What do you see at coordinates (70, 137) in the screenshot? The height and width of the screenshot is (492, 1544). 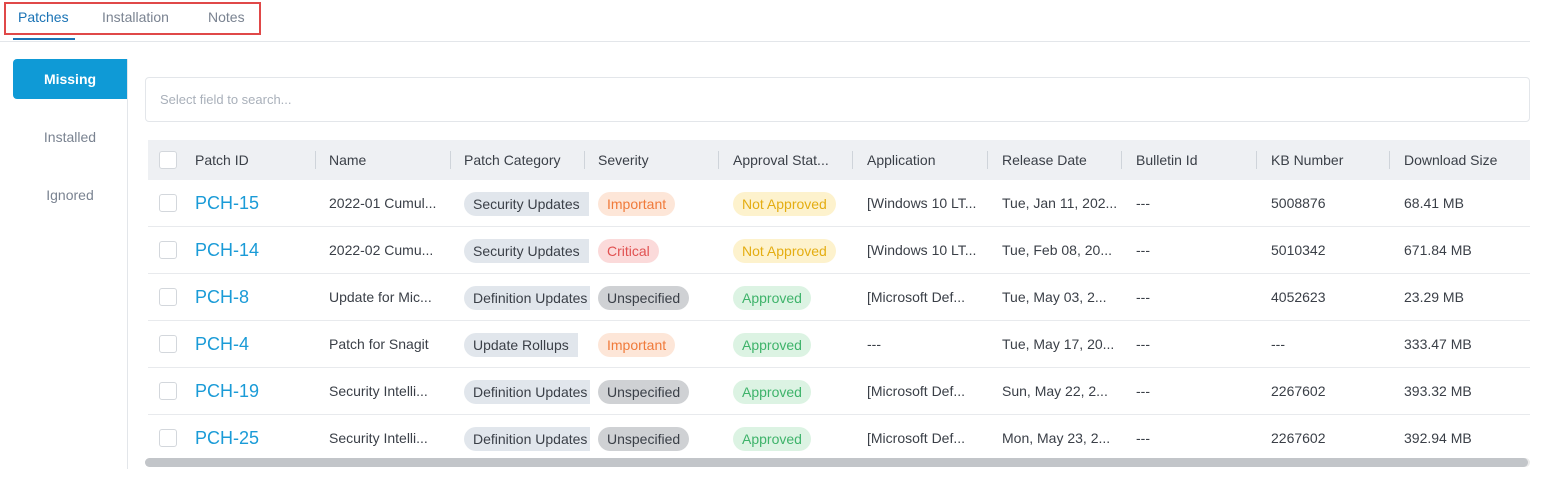 I see `subnav-installed: Installed` at bounding box center [70, 137].